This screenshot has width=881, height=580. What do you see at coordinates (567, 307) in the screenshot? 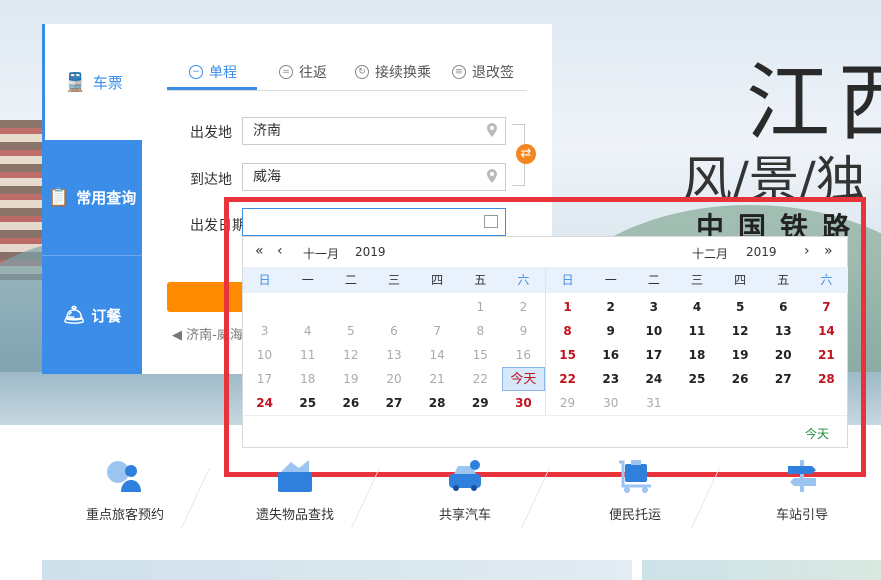
I see `day-cell: 1` at bounding box center [567, 307].